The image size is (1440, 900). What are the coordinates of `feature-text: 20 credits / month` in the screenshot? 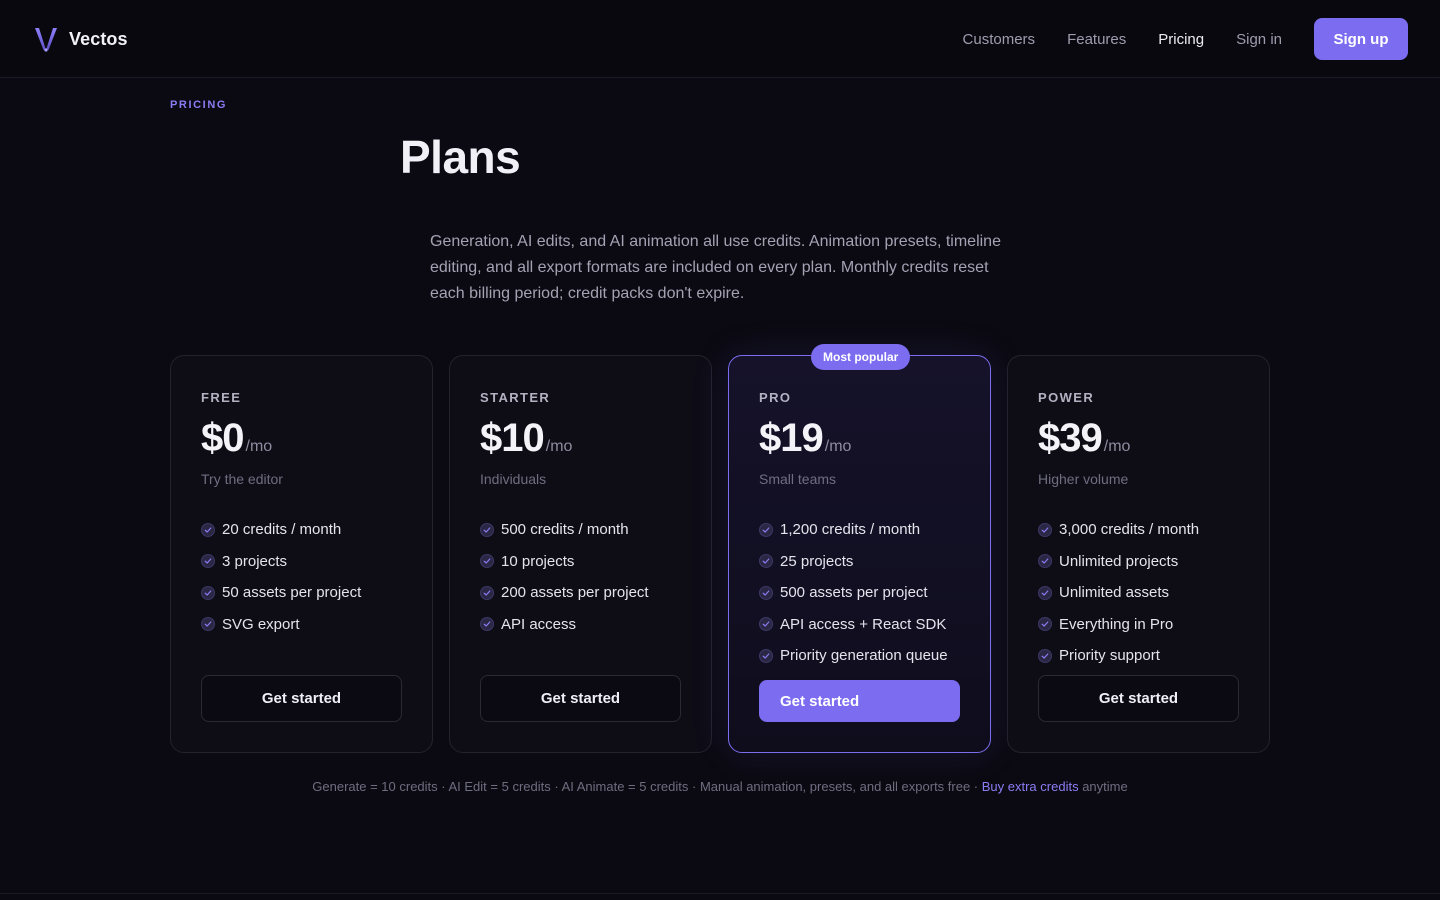 It's located at (282, 530).